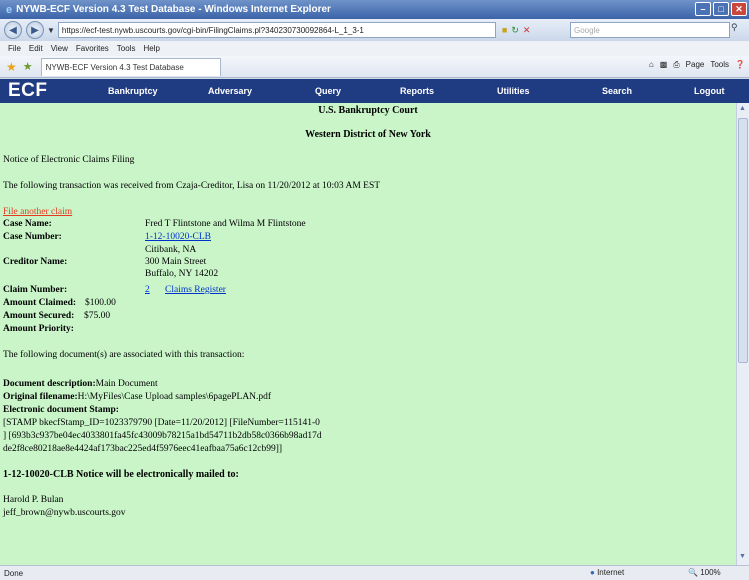 This screenshot has height=580, width=749. I want to click on refresh-icon: ↻, so click(515, 30).